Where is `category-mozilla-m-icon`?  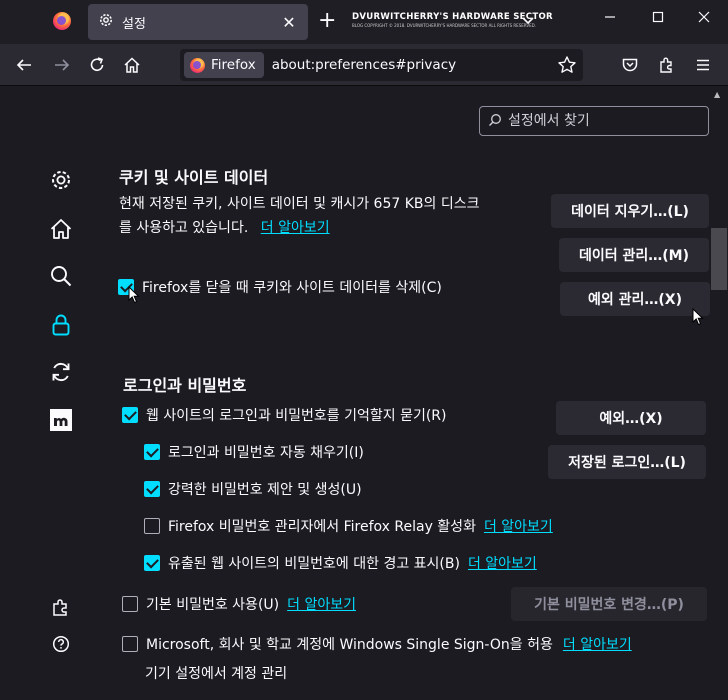 category-mozilla-m-icon is located at coordinates (61, 420).